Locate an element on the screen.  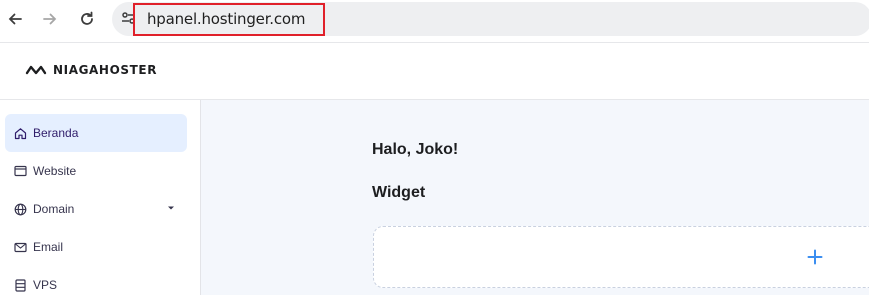
sidebar-item-label: VPS is located at coordinates (45, 285).